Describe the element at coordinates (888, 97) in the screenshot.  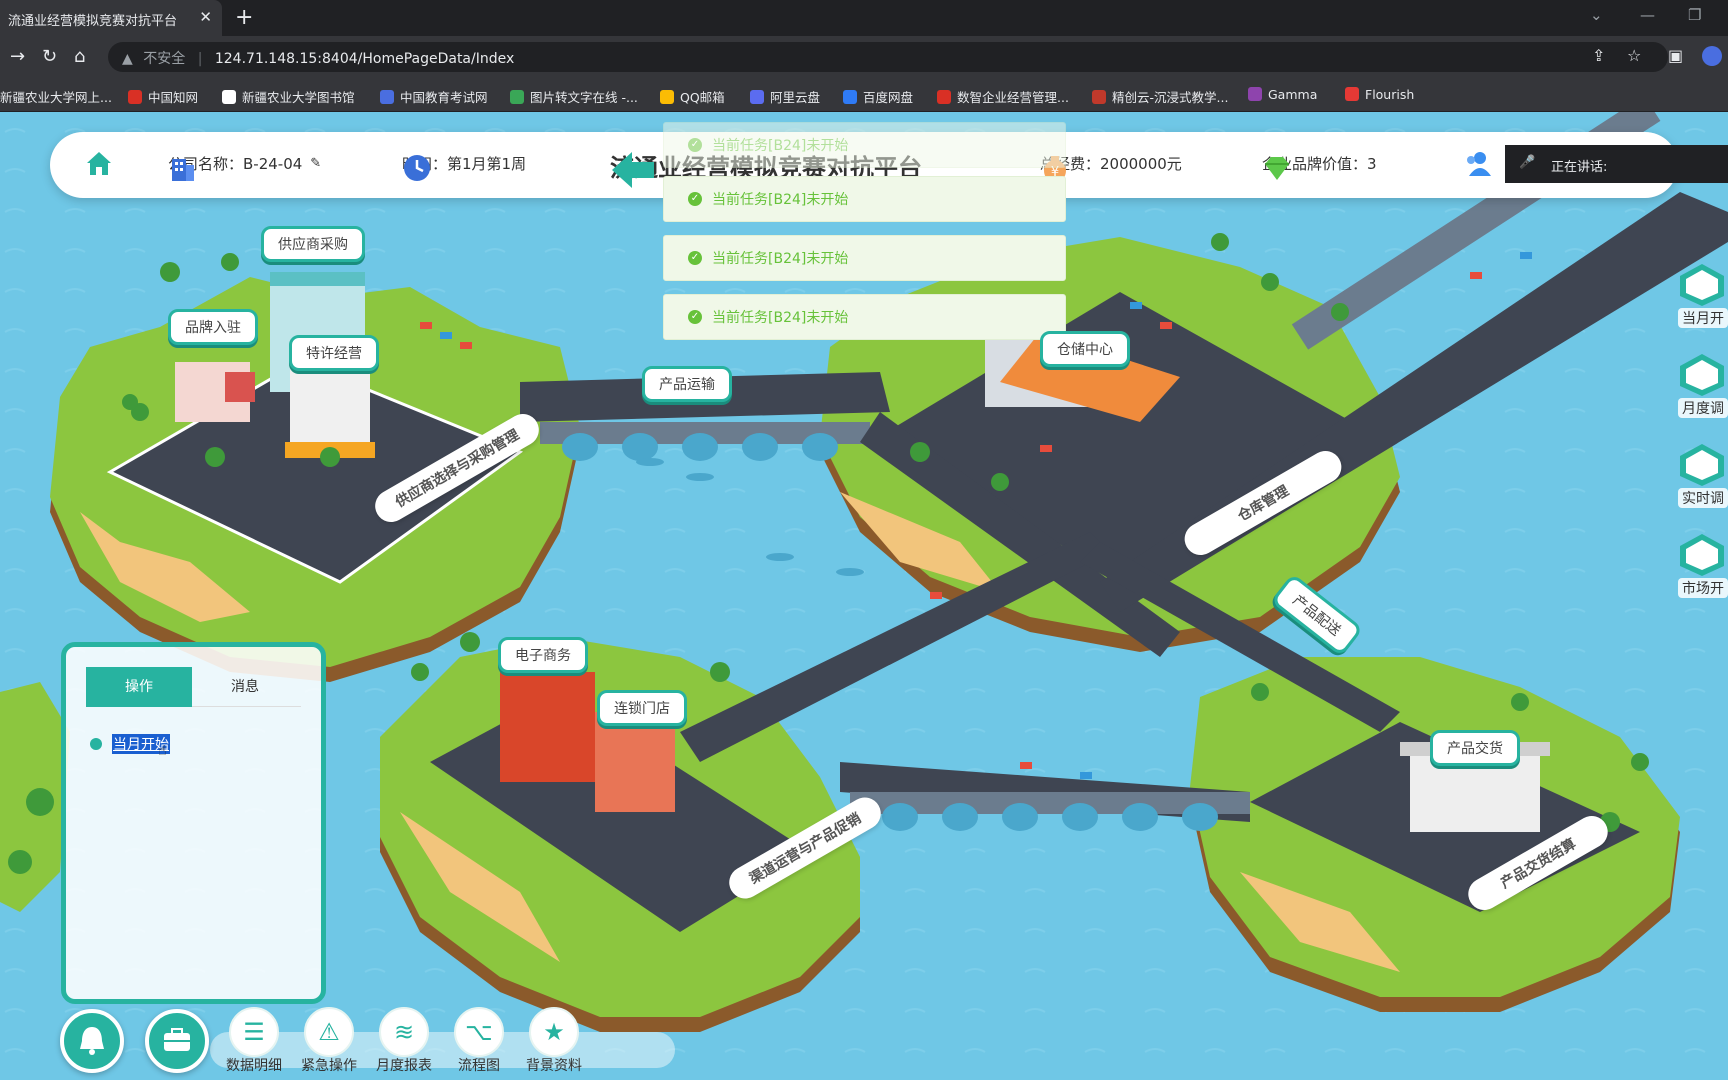
I see `bookmark-label: 百度网盘` at that location.